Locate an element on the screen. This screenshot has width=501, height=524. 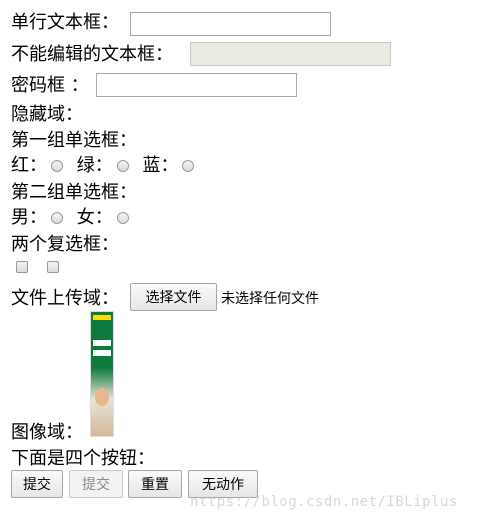
radio-group2: 男： 女： is located at coordinates (74, 218).